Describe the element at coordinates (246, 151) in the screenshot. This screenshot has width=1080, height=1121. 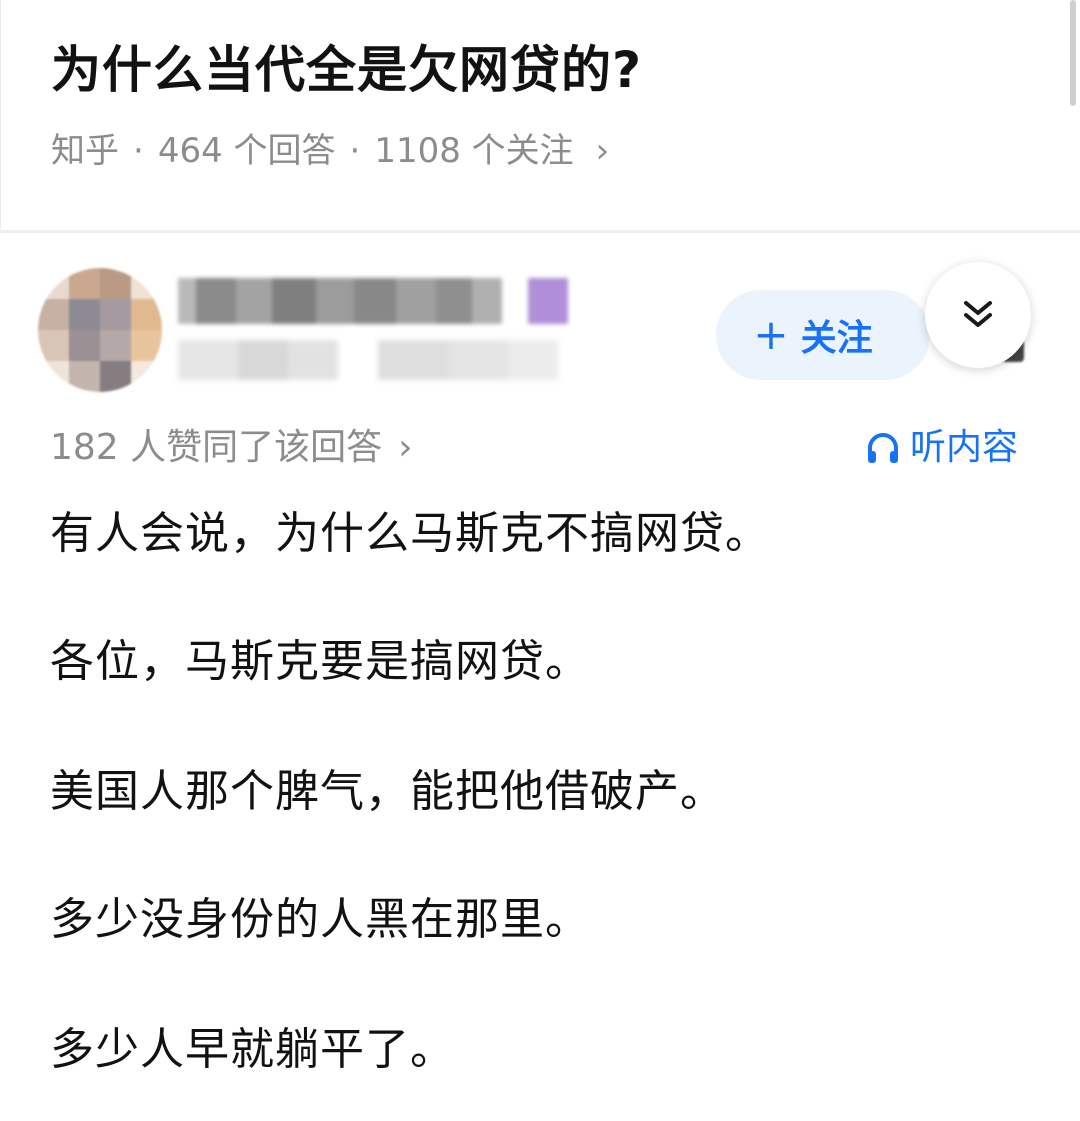
I see `answer-count: 464 个回答` at that location.